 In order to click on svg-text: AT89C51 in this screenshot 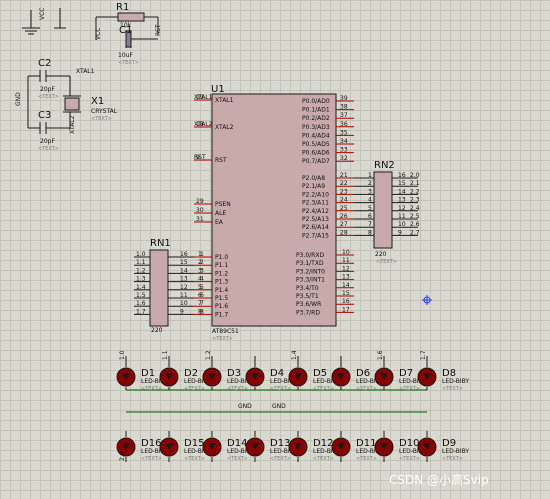, I will do `click(225, 331)`.